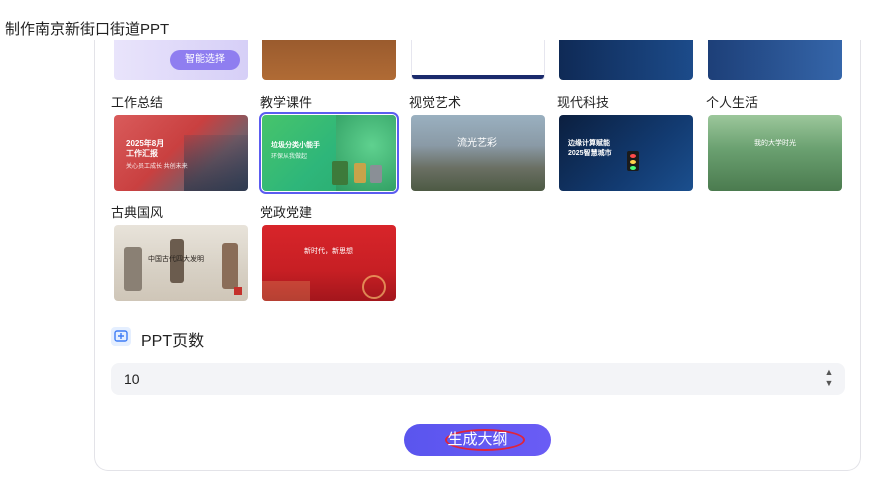  I want to click on template-card-modern-tech: 边缘计算赋能 2025智慧城市, so click(626, 153).